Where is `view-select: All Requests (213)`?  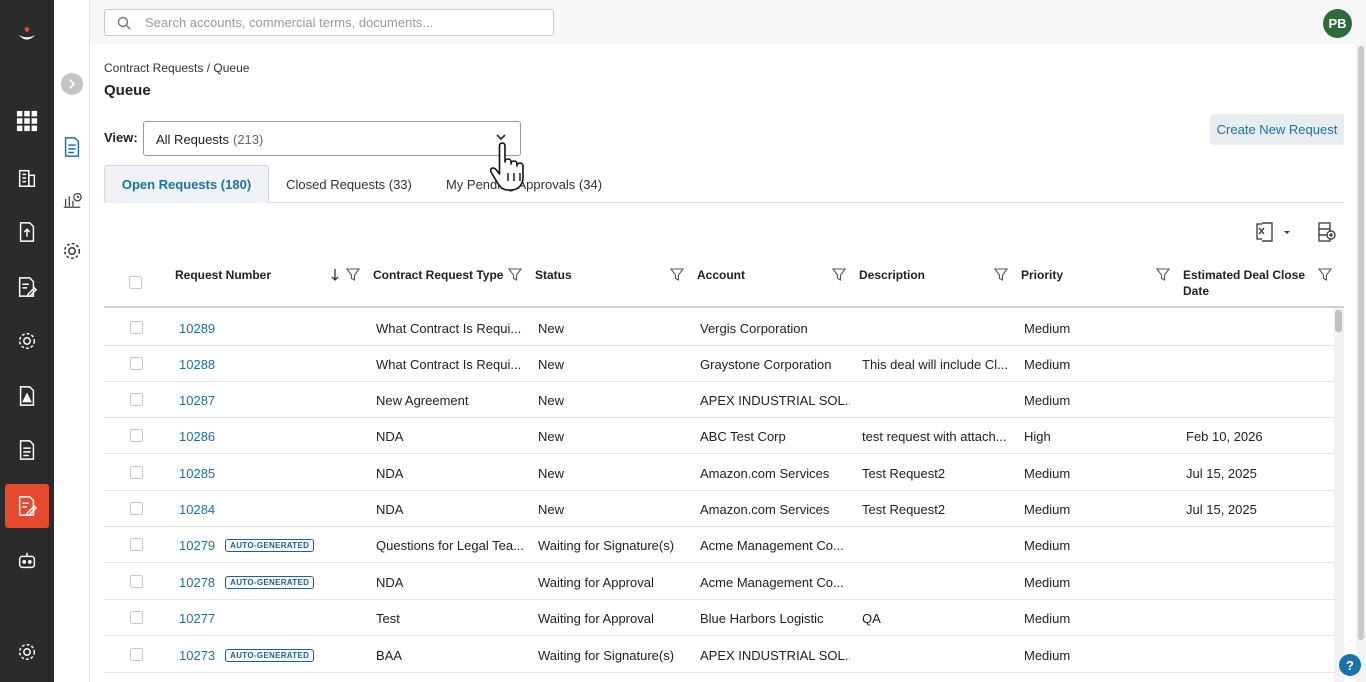 view-select: All Requests (213) is located at coordinates (332, 138).